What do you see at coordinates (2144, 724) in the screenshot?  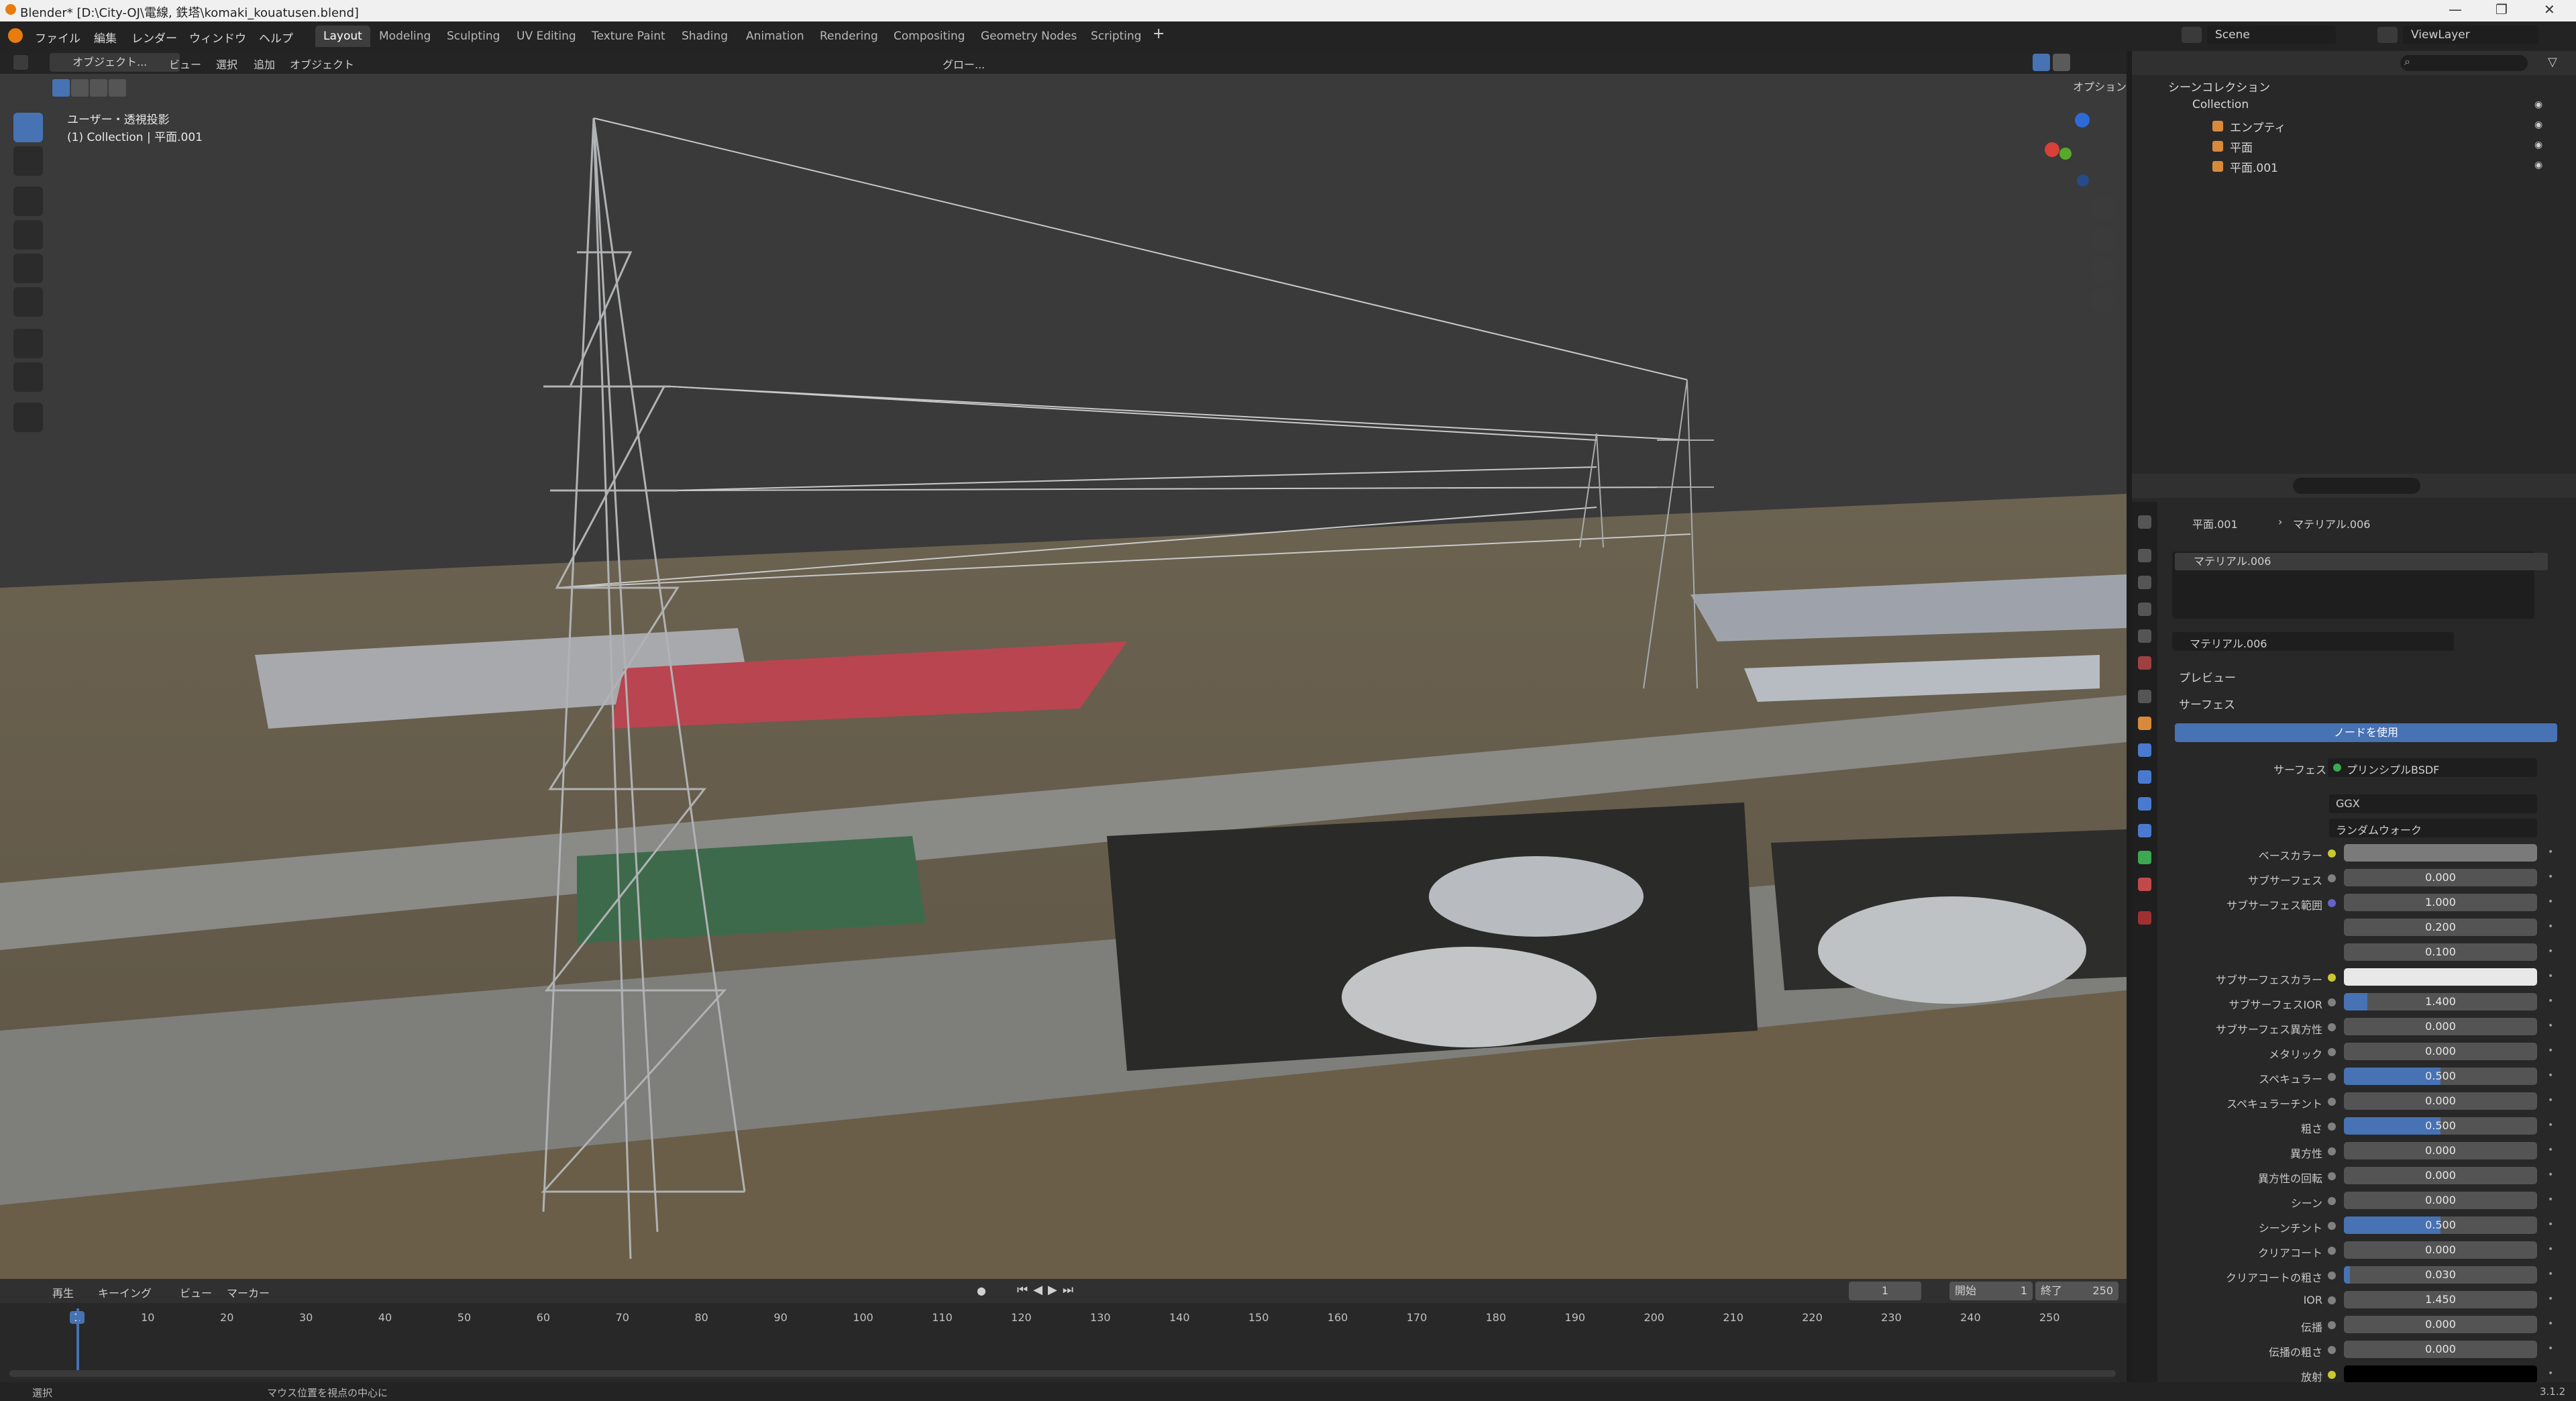 I see `object-tab-icon` at bounding box center [2144, 724].